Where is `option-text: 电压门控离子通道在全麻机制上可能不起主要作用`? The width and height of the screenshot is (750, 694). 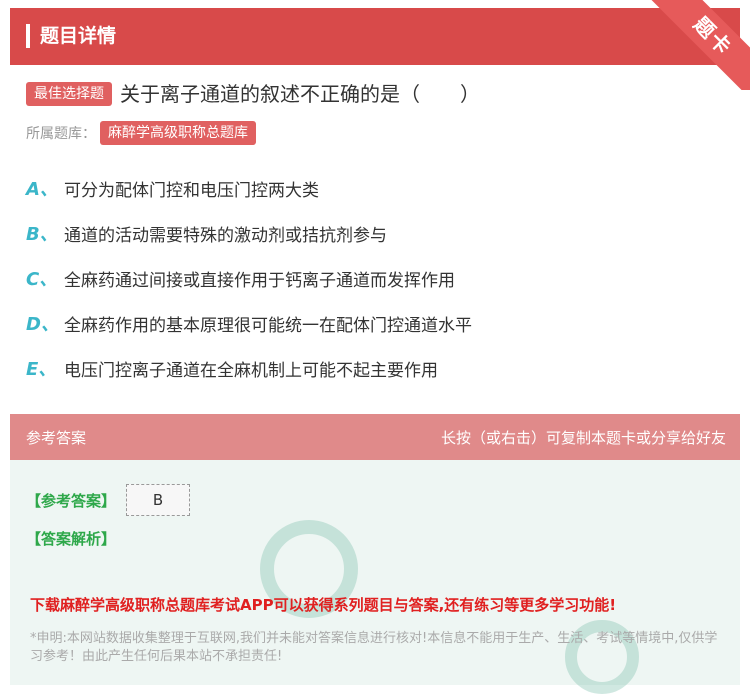
option-text: 电压门控离子通道在全麻机制上可能不起主要作用 is located at coordinates (251, 370).